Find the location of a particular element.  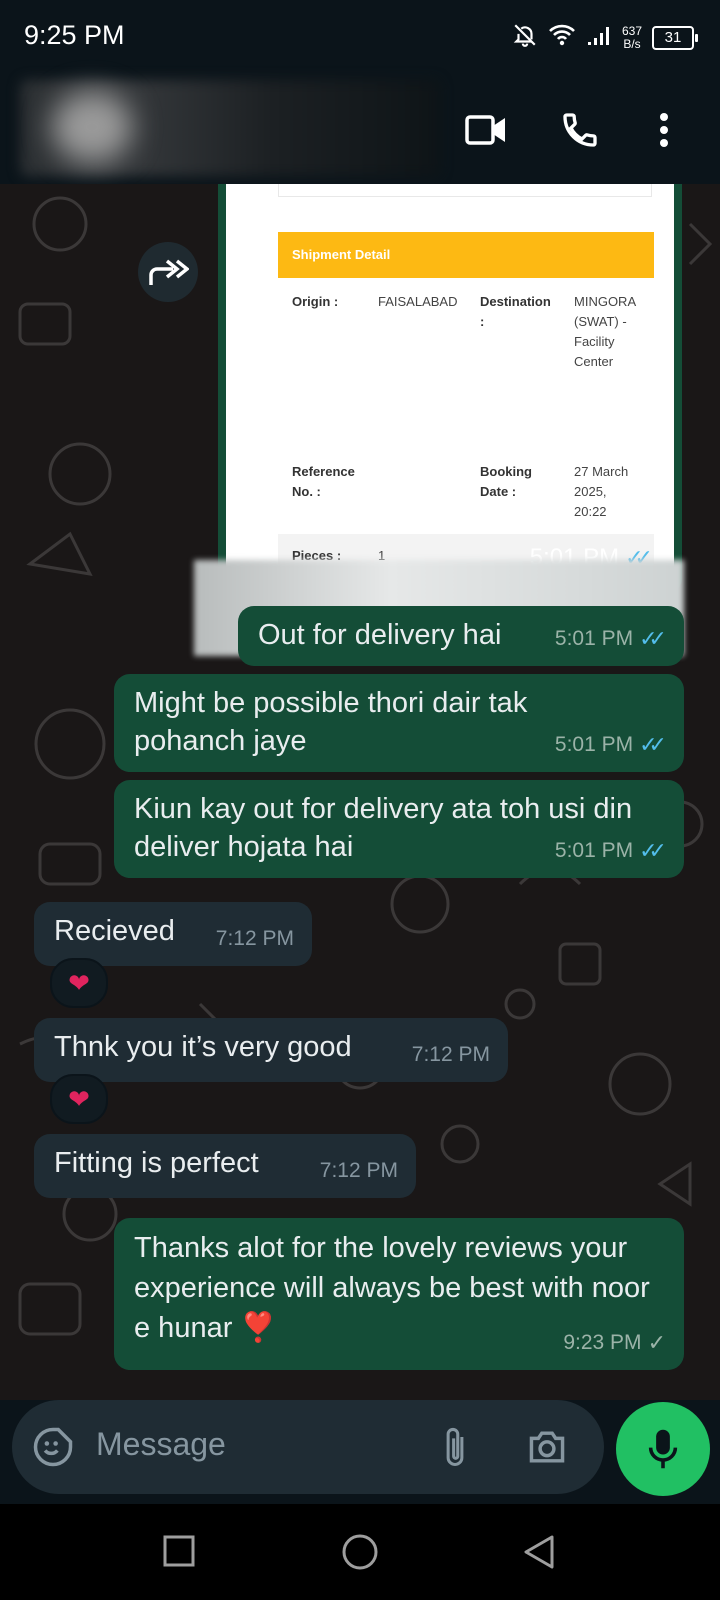

chat-header is located at coordinates (360, 129).